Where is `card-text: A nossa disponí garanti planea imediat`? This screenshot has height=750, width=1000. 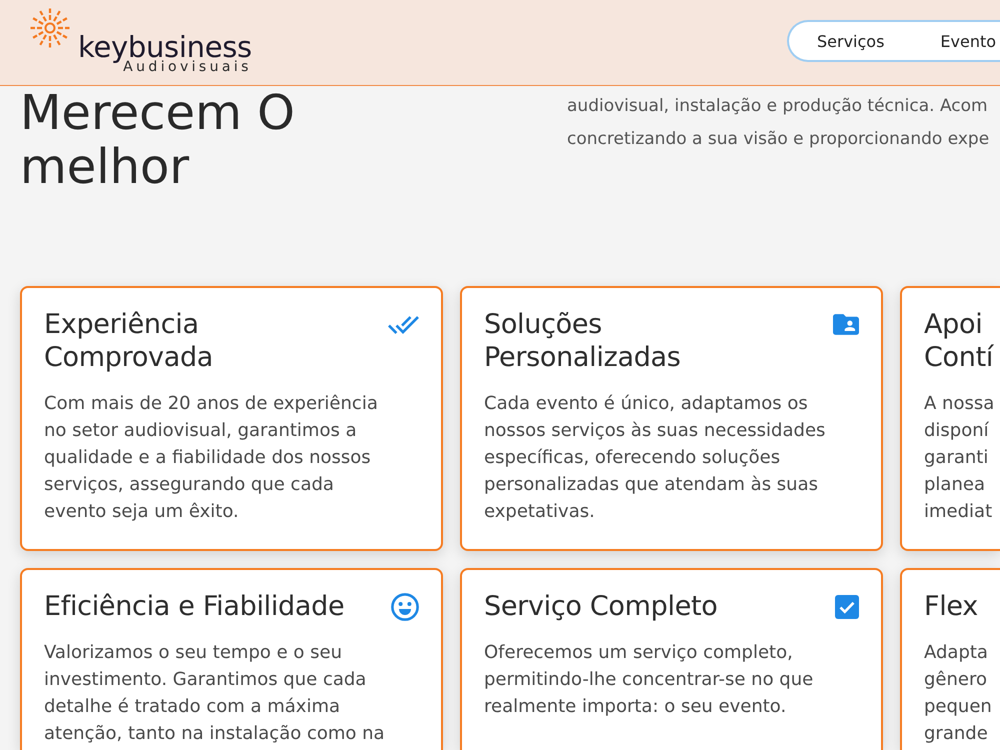 card-text: A nossa disponí garanti planea imediat is located at coordinates (960, 458).